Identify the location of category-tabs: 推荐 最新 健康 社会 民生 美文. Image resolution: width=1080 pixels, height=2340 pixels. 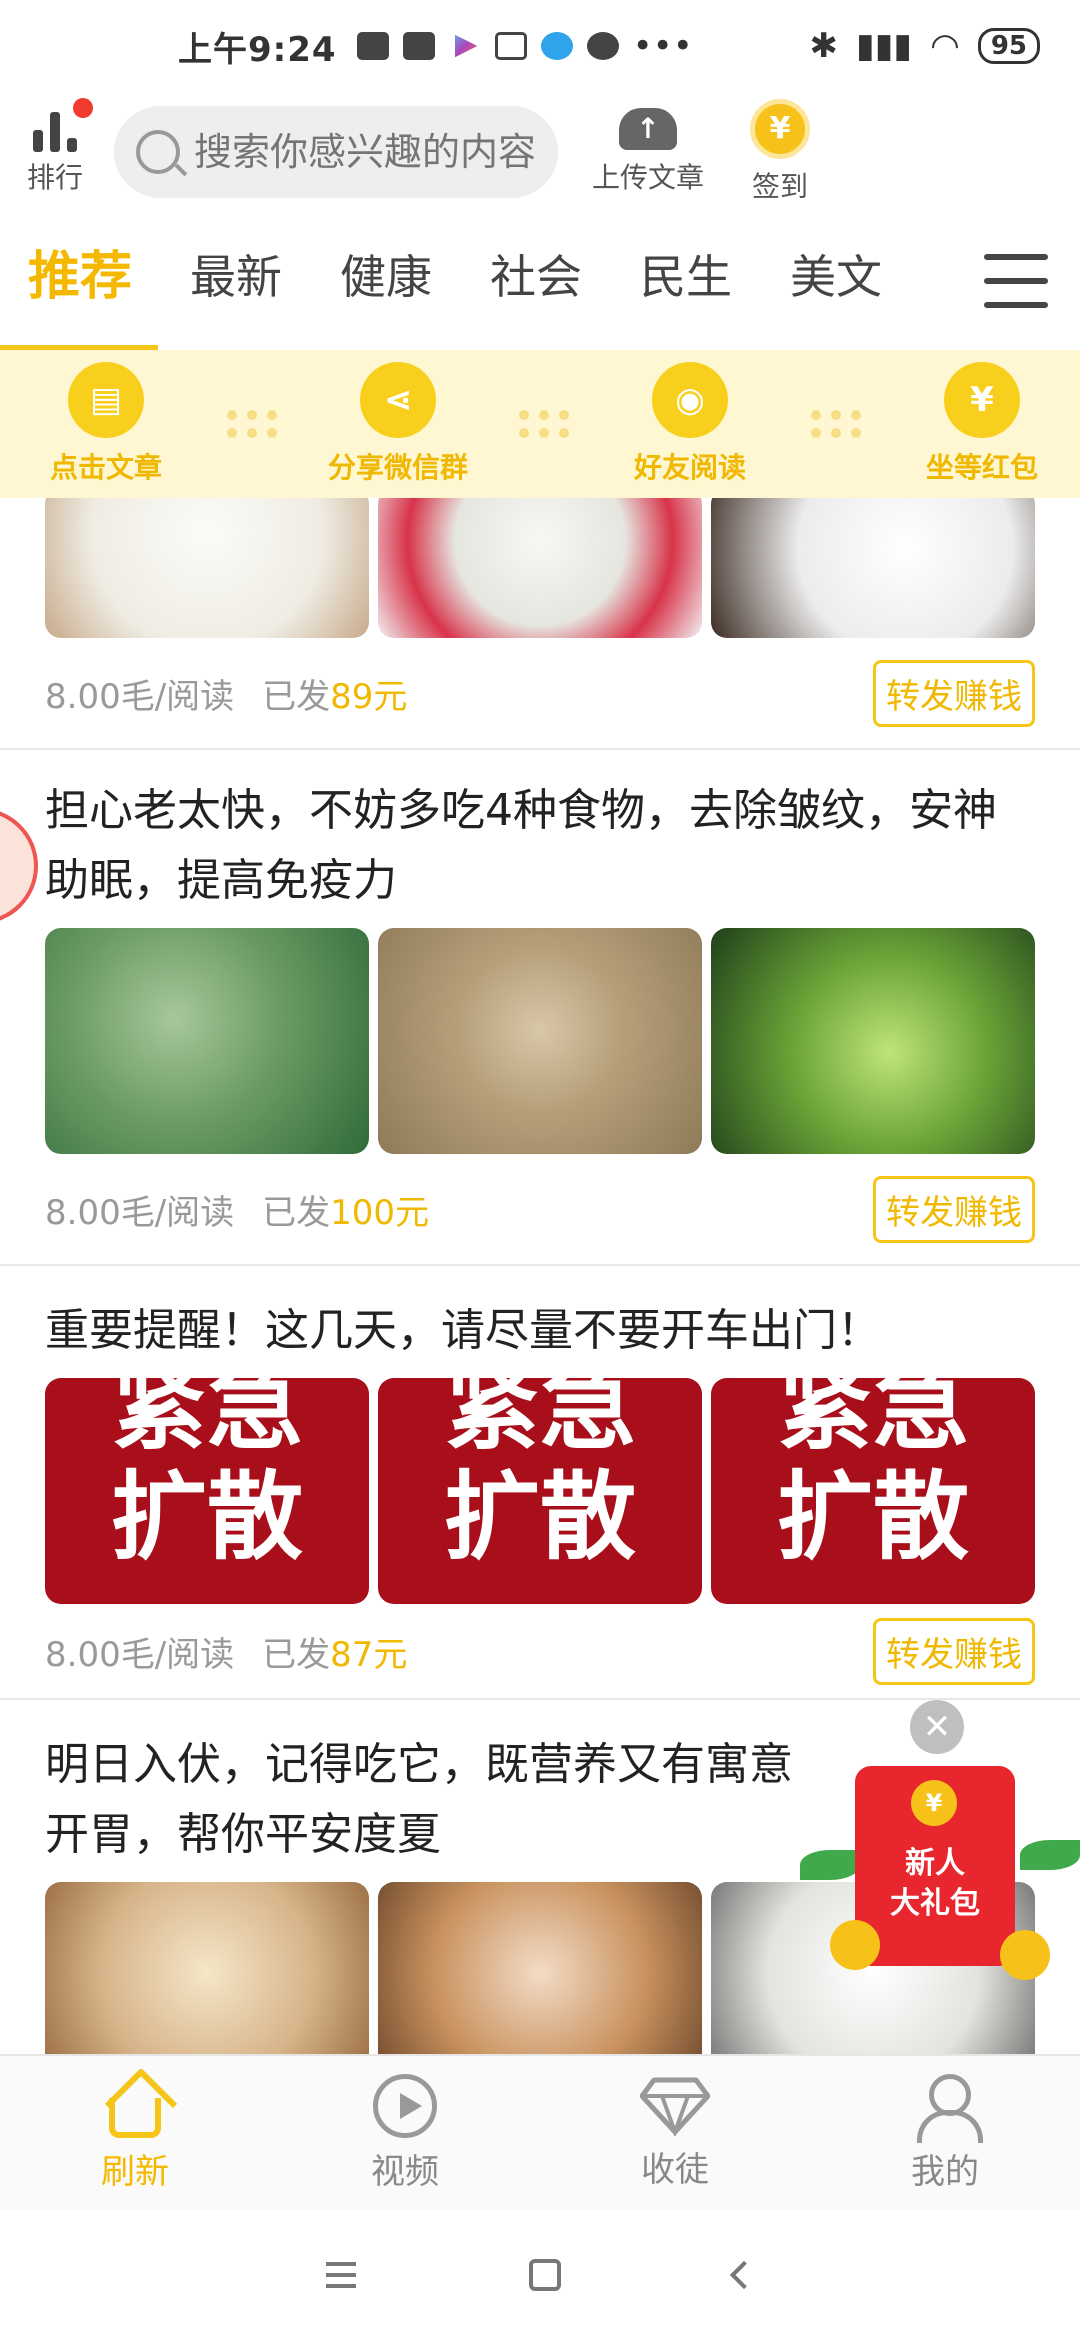
(540, 281).